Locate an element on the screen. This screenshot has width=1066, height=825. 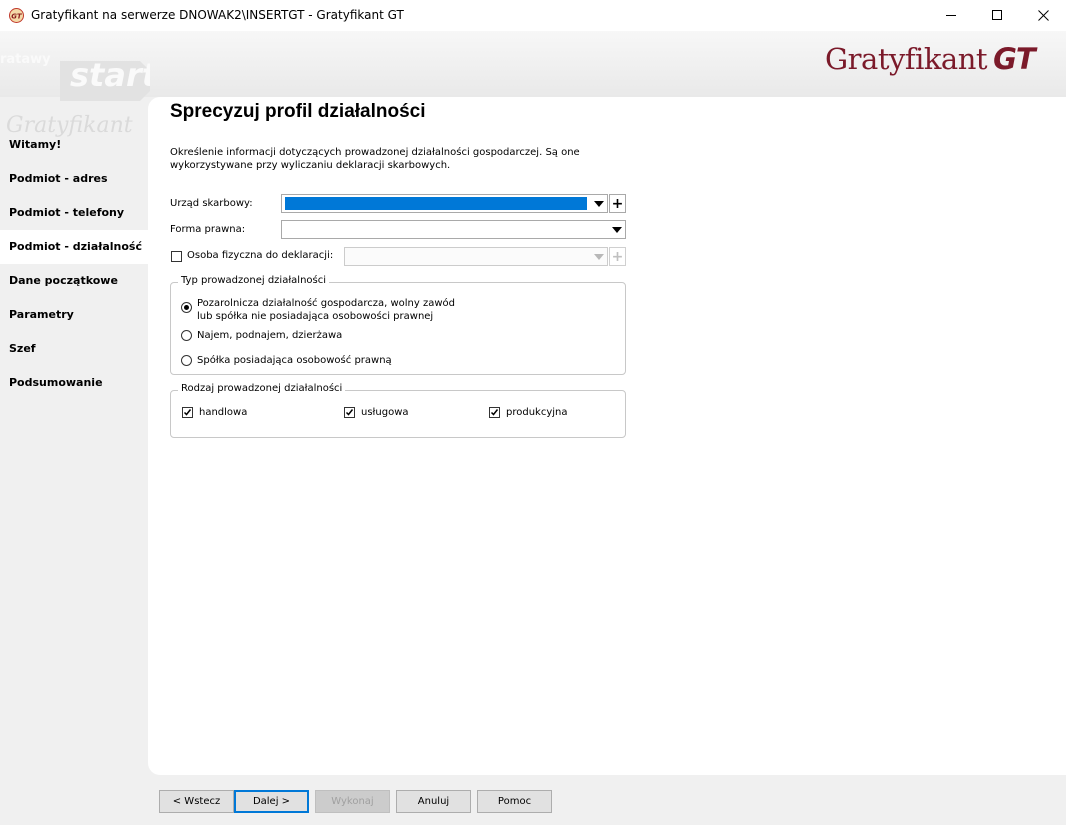
checkbox-handlowa-label: handlowa is located at coordinates (223, 412).